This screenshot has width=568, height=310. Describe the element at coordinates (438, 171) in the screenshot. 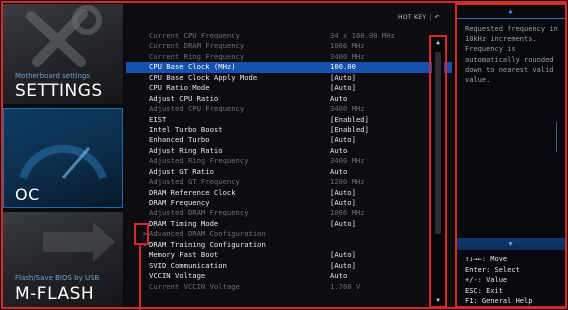

I see `scrollbar-highlight-box` at that location.